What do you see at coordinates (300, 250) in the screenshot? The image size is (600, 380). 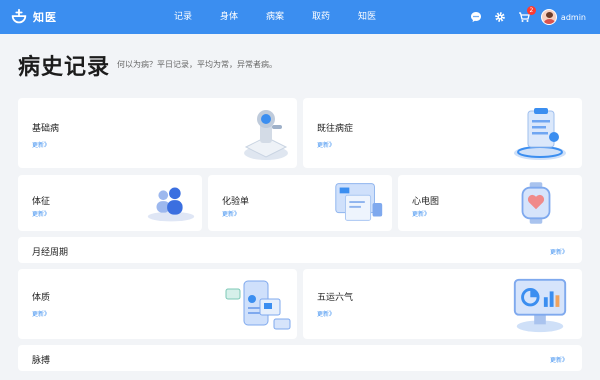 I see `card-menstrual-cycle: 月经周期 更新》` at bounding box center [300, 250].